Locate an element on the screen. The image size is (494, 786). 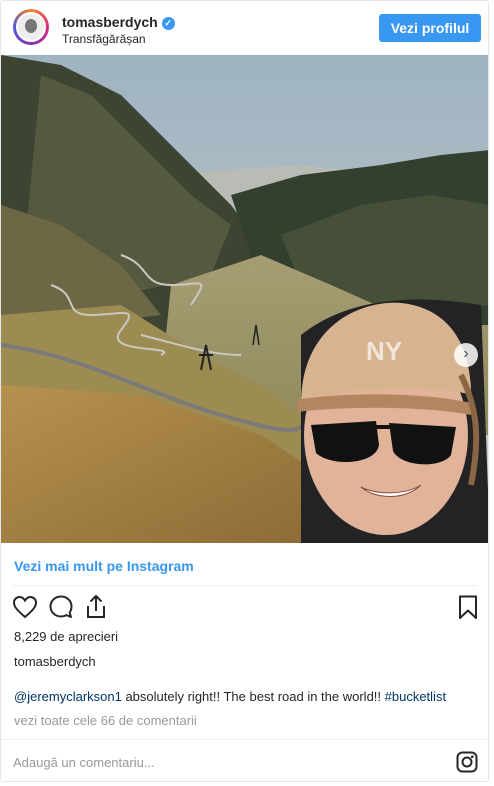
hashtag-link: #bucketlist is located at coordinates (415, 696).